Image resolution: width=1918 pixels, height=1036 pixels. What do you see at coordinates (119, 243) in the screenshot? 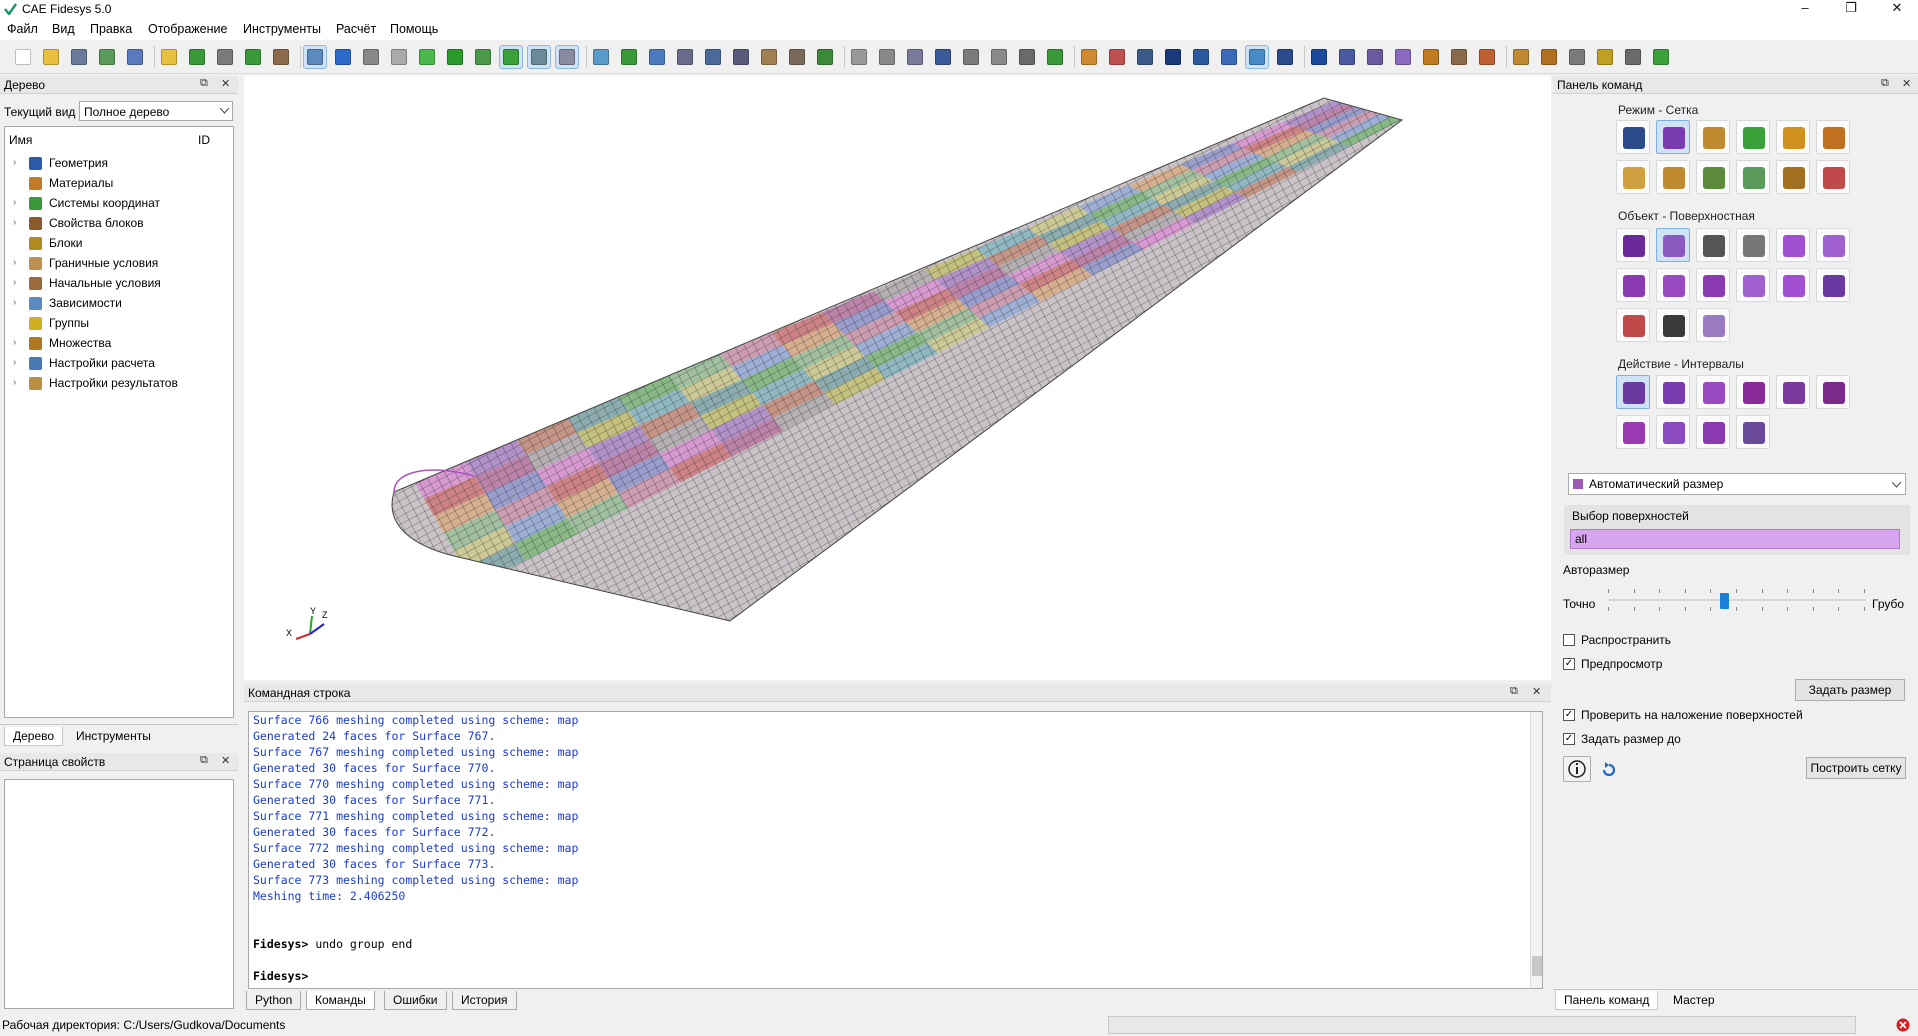
I see `tree-item: Блоки` at bounding box center [119, 243].